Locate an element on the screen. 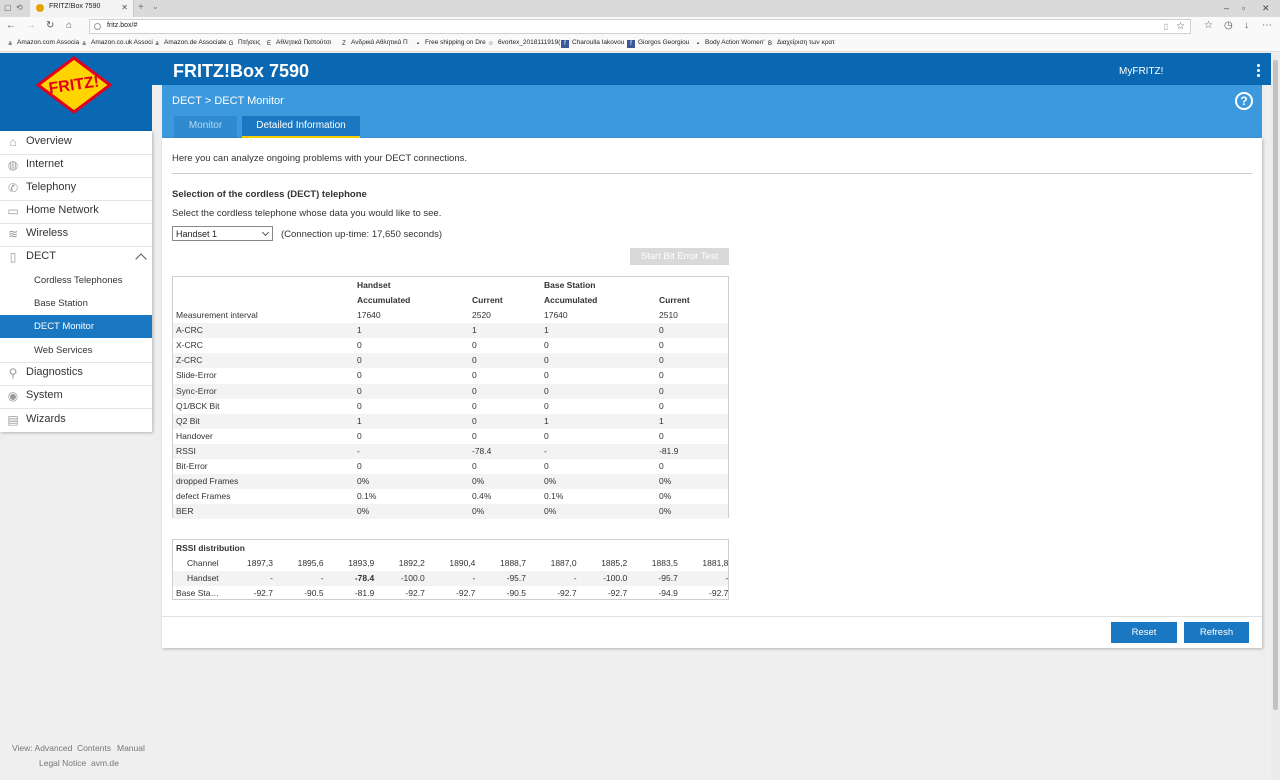  row-label: Sync-Error is located at coordinates (196, 390).